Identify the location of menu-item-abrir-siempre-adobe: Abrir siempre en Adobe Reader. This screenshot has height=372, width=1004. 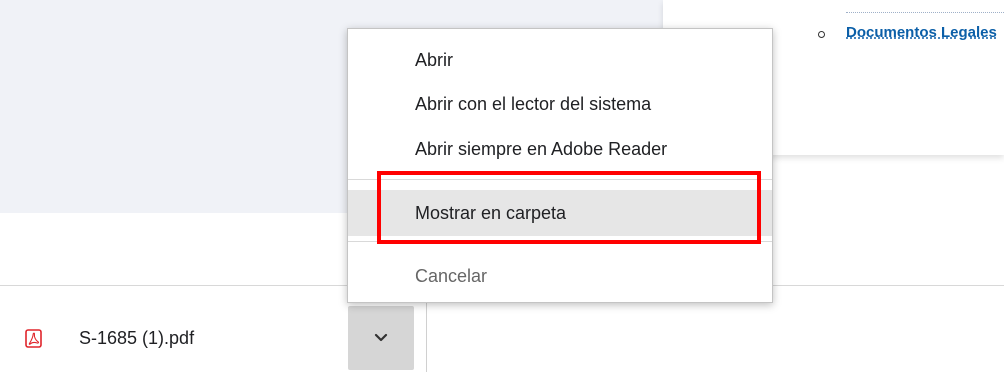
(560, 149).